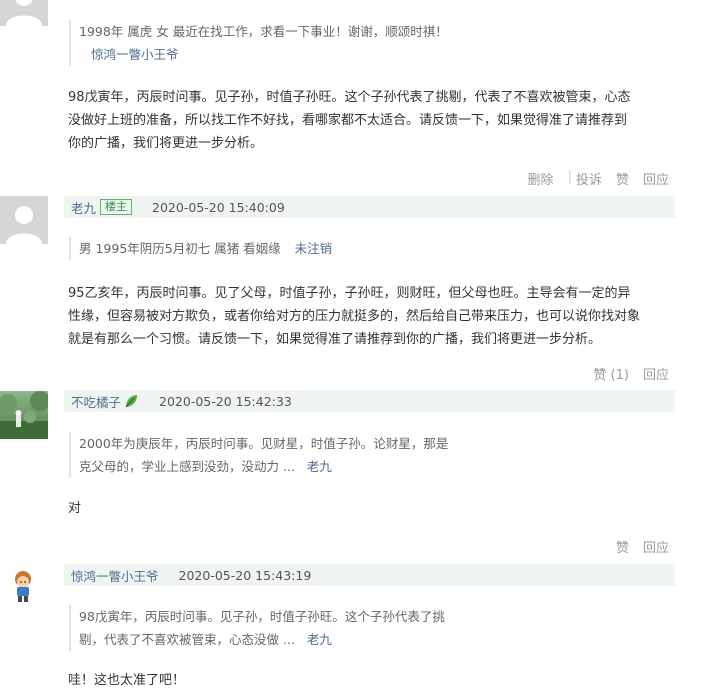 The height and width of the screenshot is (691, 723). What do you see at coordinates (115, 575) in the screenshot?
I see `username-link: 惊鸿一瞥小王爷` at bounding box center [115, 575].